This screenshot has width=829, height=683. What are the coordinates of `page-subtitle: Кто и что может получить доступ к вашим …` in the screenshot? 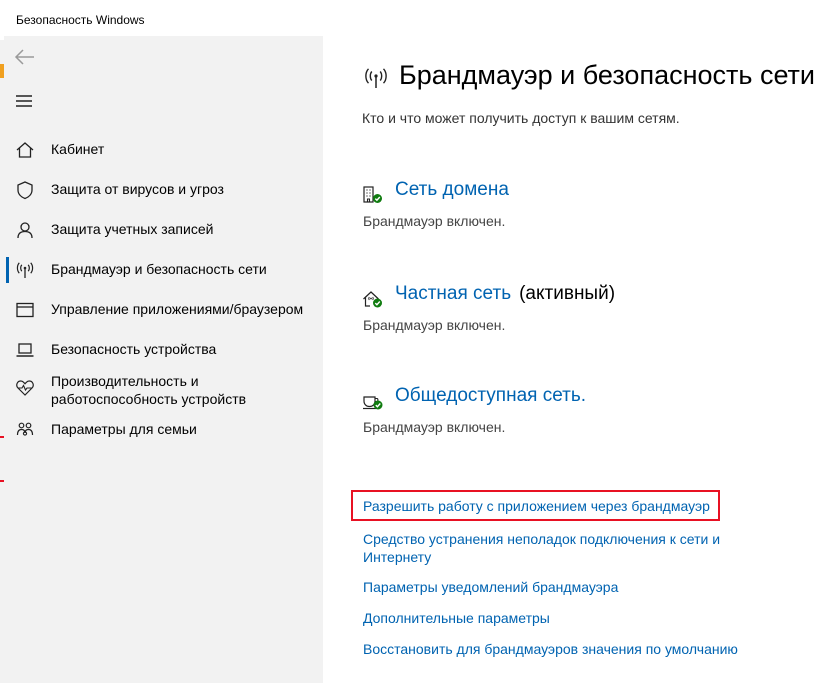 It's located at (521, 118).